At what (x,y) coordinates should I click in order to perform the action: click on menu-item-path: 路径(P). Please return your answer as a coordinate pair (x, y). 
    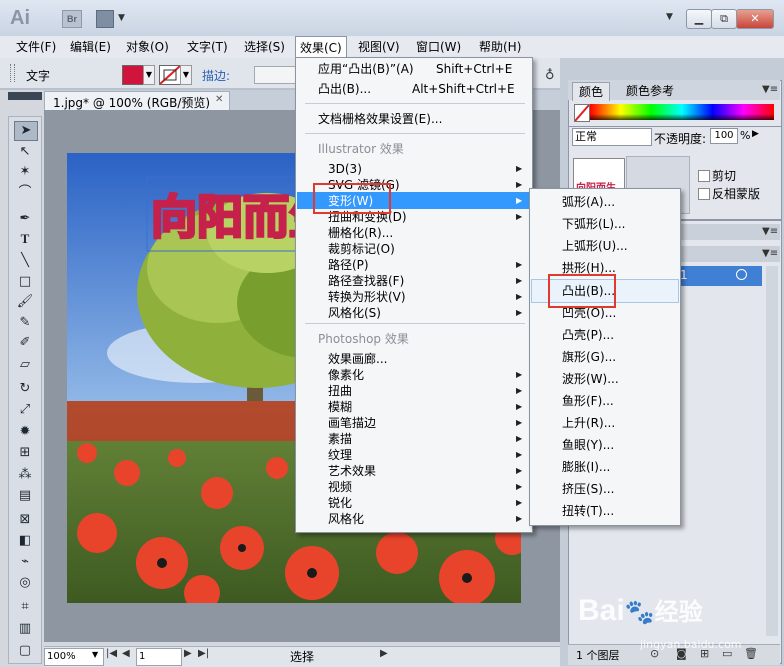
    Looking at the image, I should click on (348, 265).